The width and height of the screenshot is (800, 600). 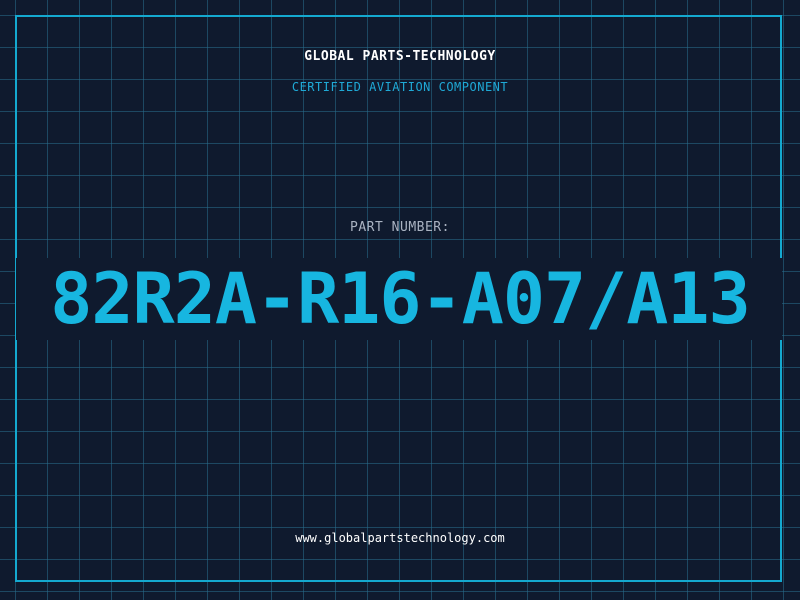 What do you see at coordinates (400, 538) in the screenshot?
I see `website-url: www.globalpartstechnology.com` at bounding box center [400, 538].